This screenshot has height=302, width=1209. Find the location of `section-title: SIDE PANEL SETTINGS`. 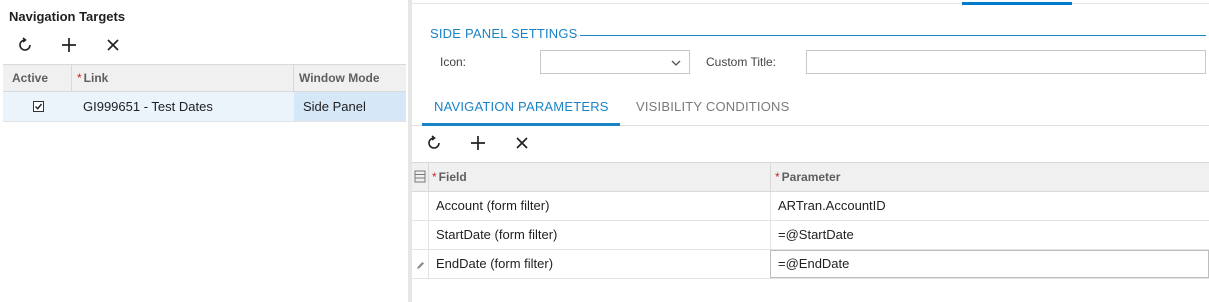

section-title: SIDE PANEL SETTINGS is located at coordinates (504, 33).